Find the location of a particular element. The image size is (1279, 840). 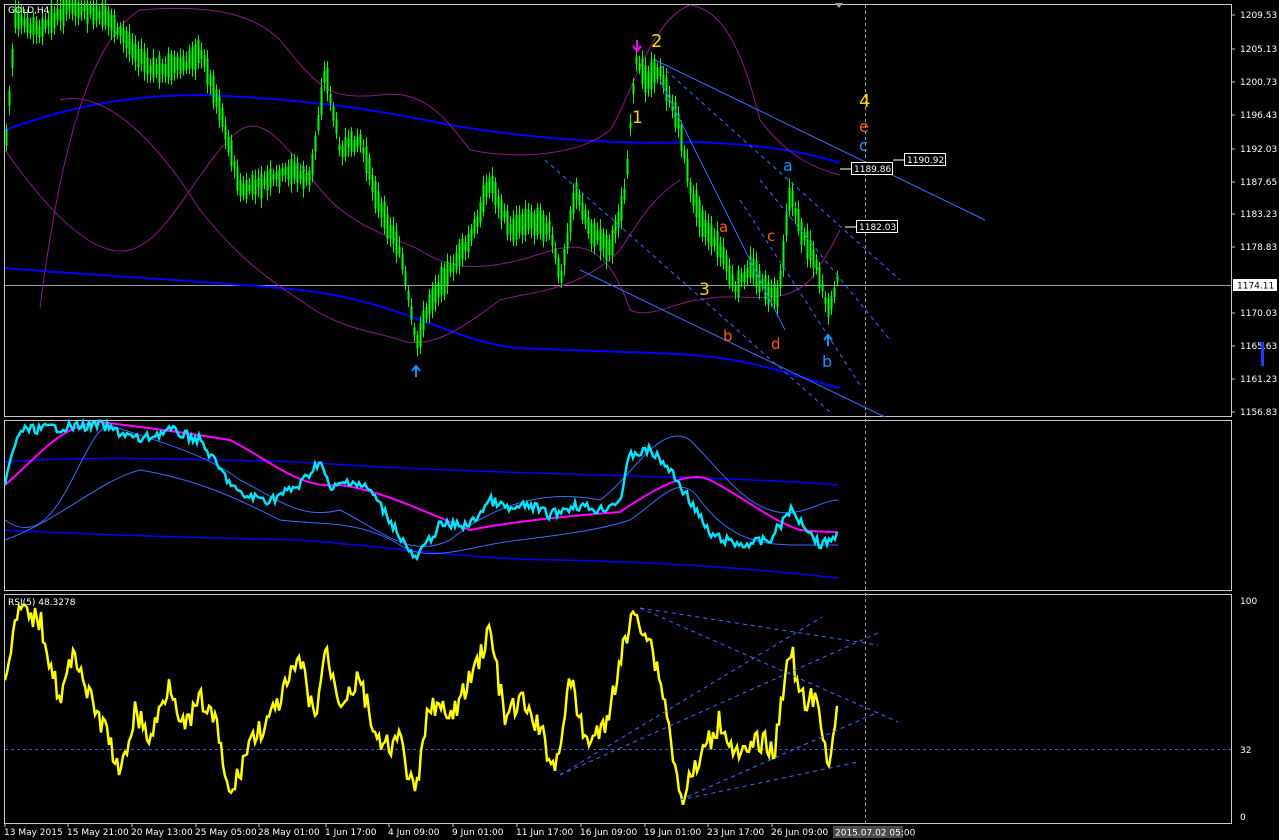

time-axis-label: 4 Jun 09:00 is located at coordinates (414, 833).